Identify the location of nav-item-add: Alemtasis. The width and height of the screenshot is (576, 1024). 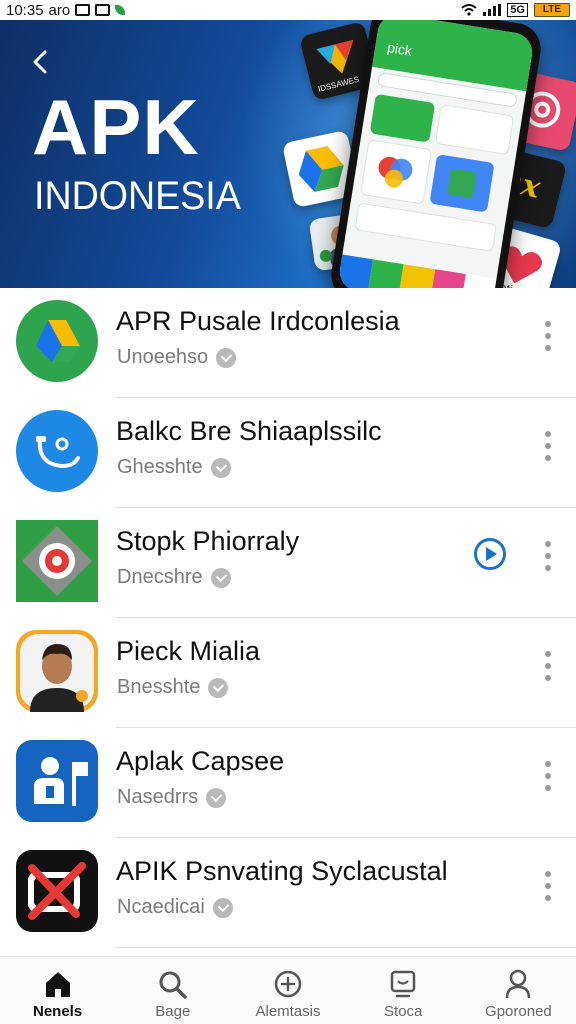
(287, 990).